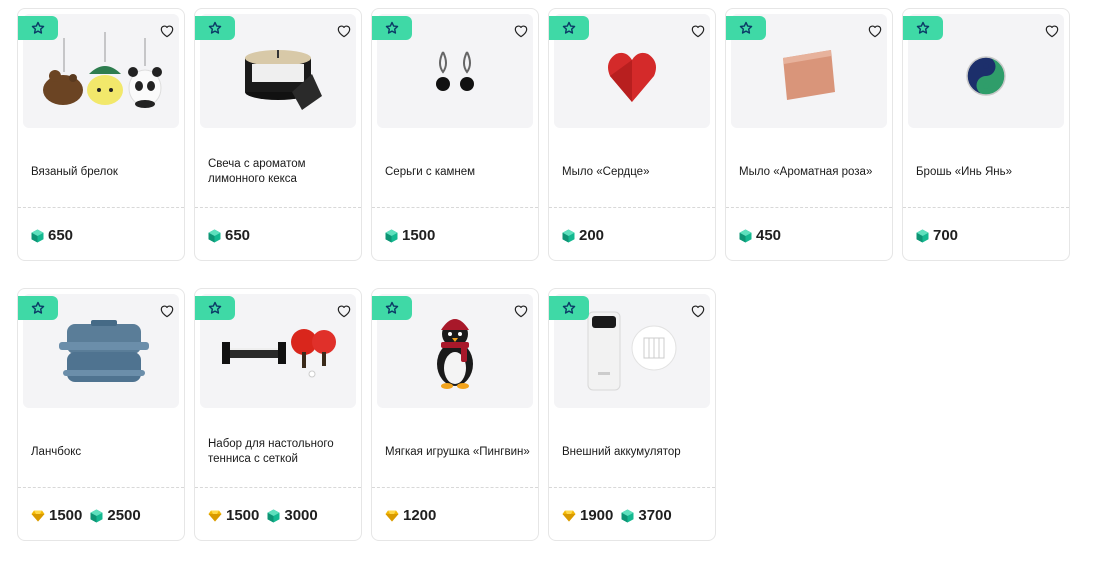 The height and width of the screenshot is (561, 1093). What do you see at coordinates (634, 452) in the screenshot?
I see `product-title: Внешний аккумулятор` at bounding box center [634, 452].